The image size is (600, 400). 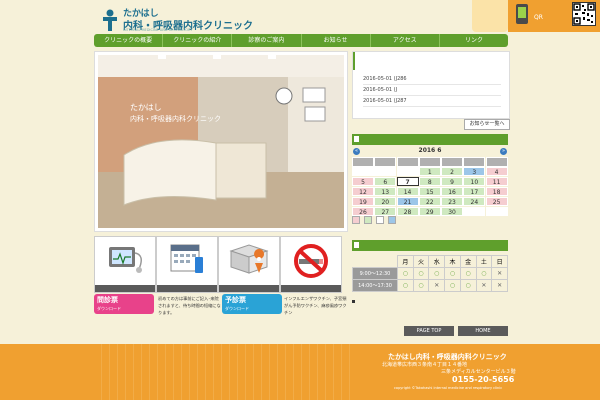 What do you see at coordinates (407, 181) in the screenshot?
I see `calendar-day-today: 7` at bounding box center [407, 181].